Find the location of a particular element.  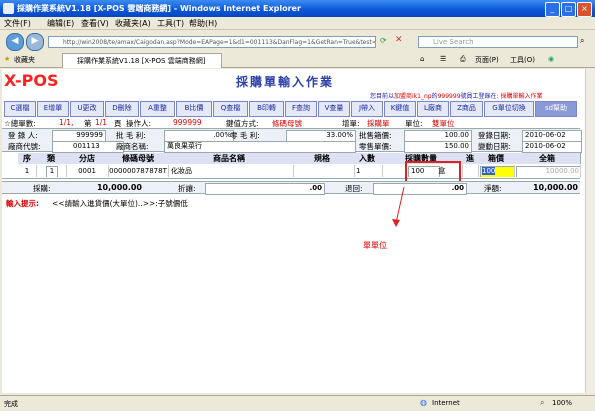

cell-spec is located at coordinates (322, 171).